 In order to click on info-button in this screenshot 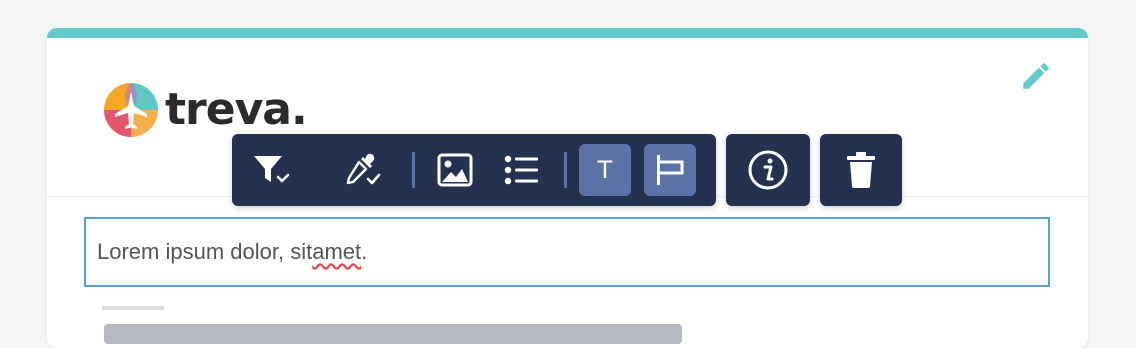, I will do `click(768, 170)`.